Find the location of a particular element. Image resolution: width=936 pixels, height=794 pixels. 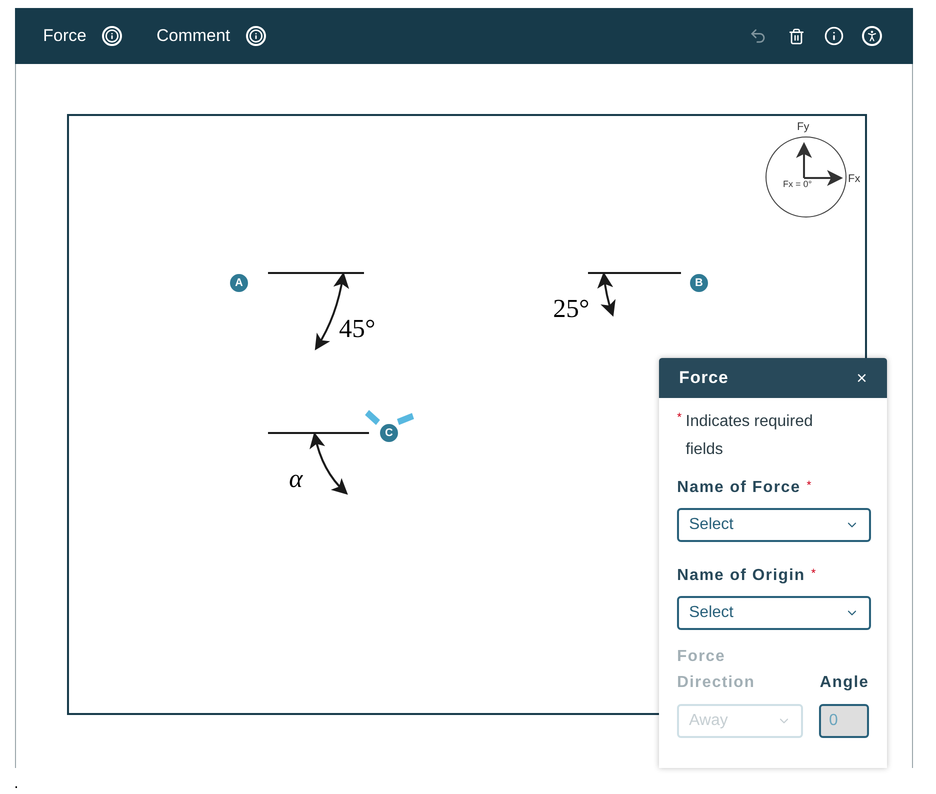

point-marker: C is located at coordinates (389, 433).